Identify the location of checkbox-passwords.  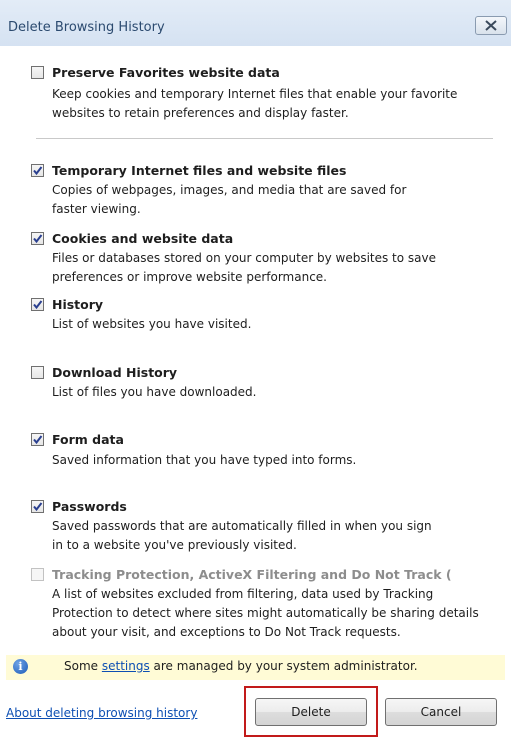
(37, 506).